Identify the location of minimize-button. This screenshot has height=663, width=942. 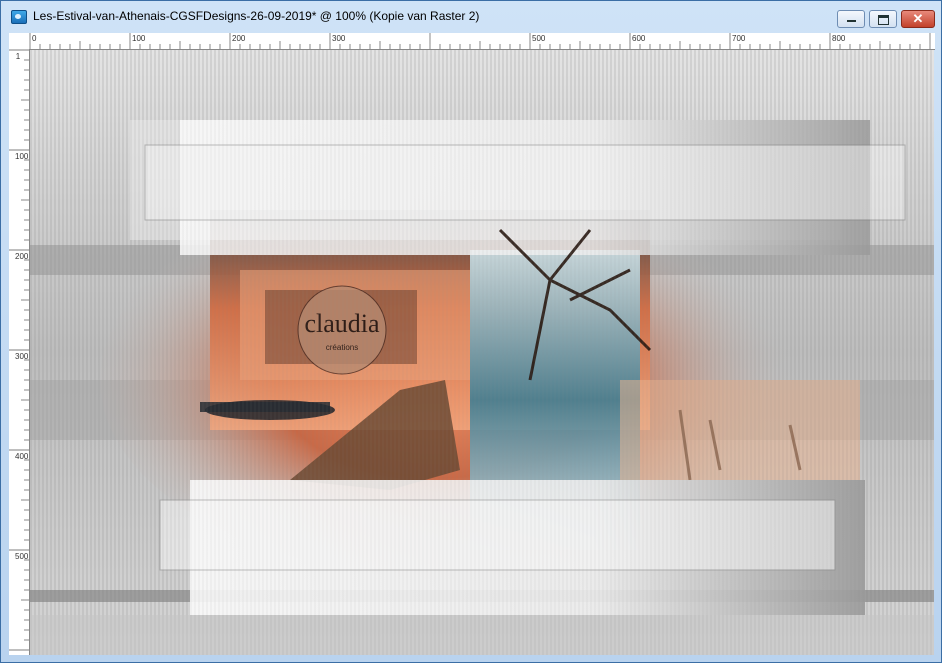
(851, 19).